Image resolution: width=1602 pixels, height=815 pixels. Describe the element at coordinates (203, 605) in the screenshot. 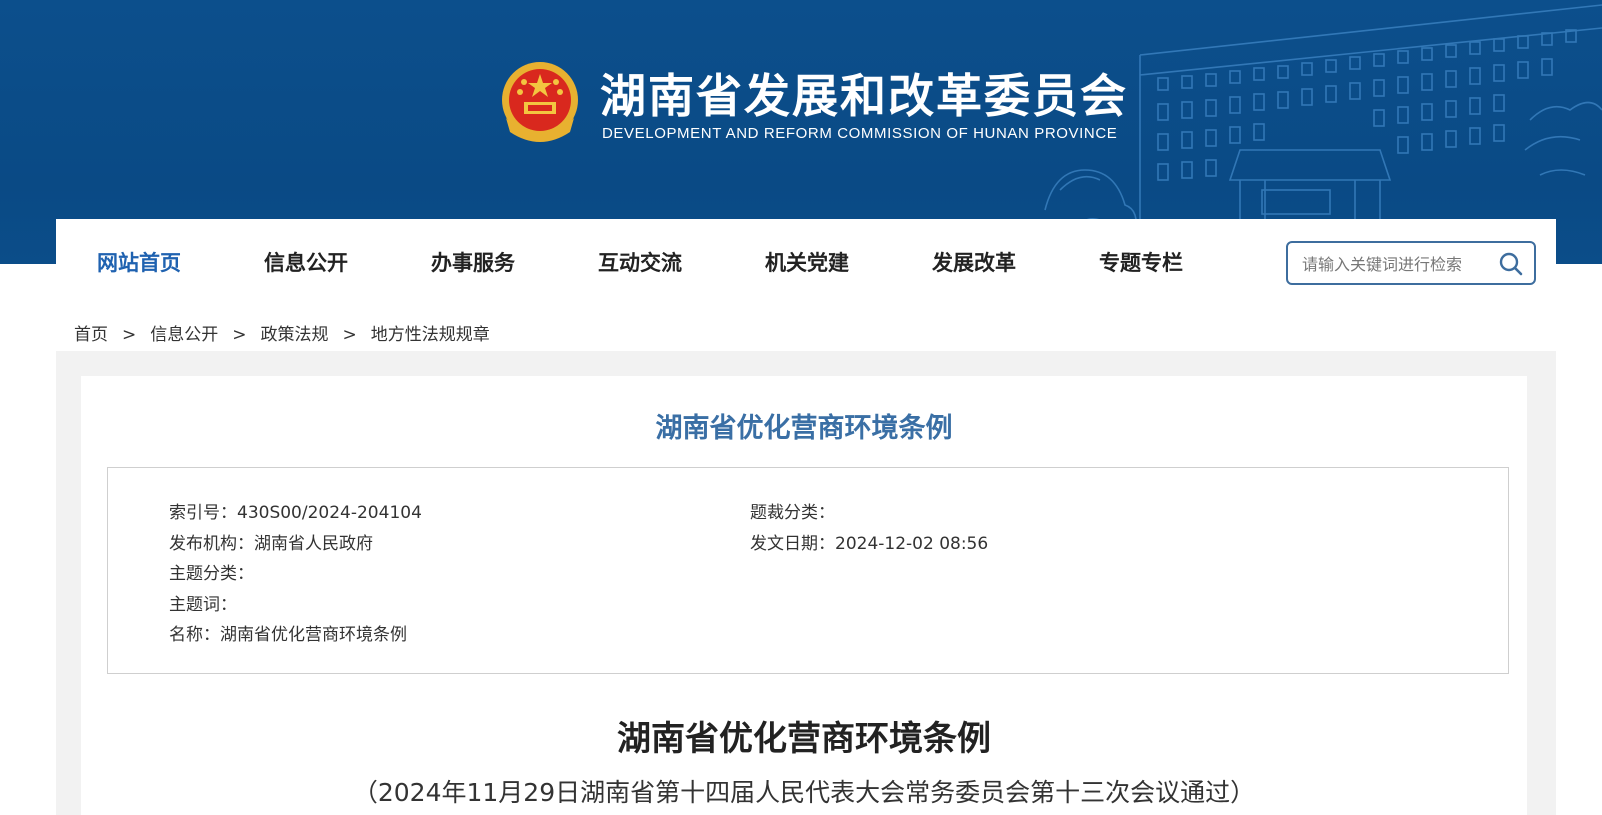

I see `meta-keywords: 主题词：` at that location.